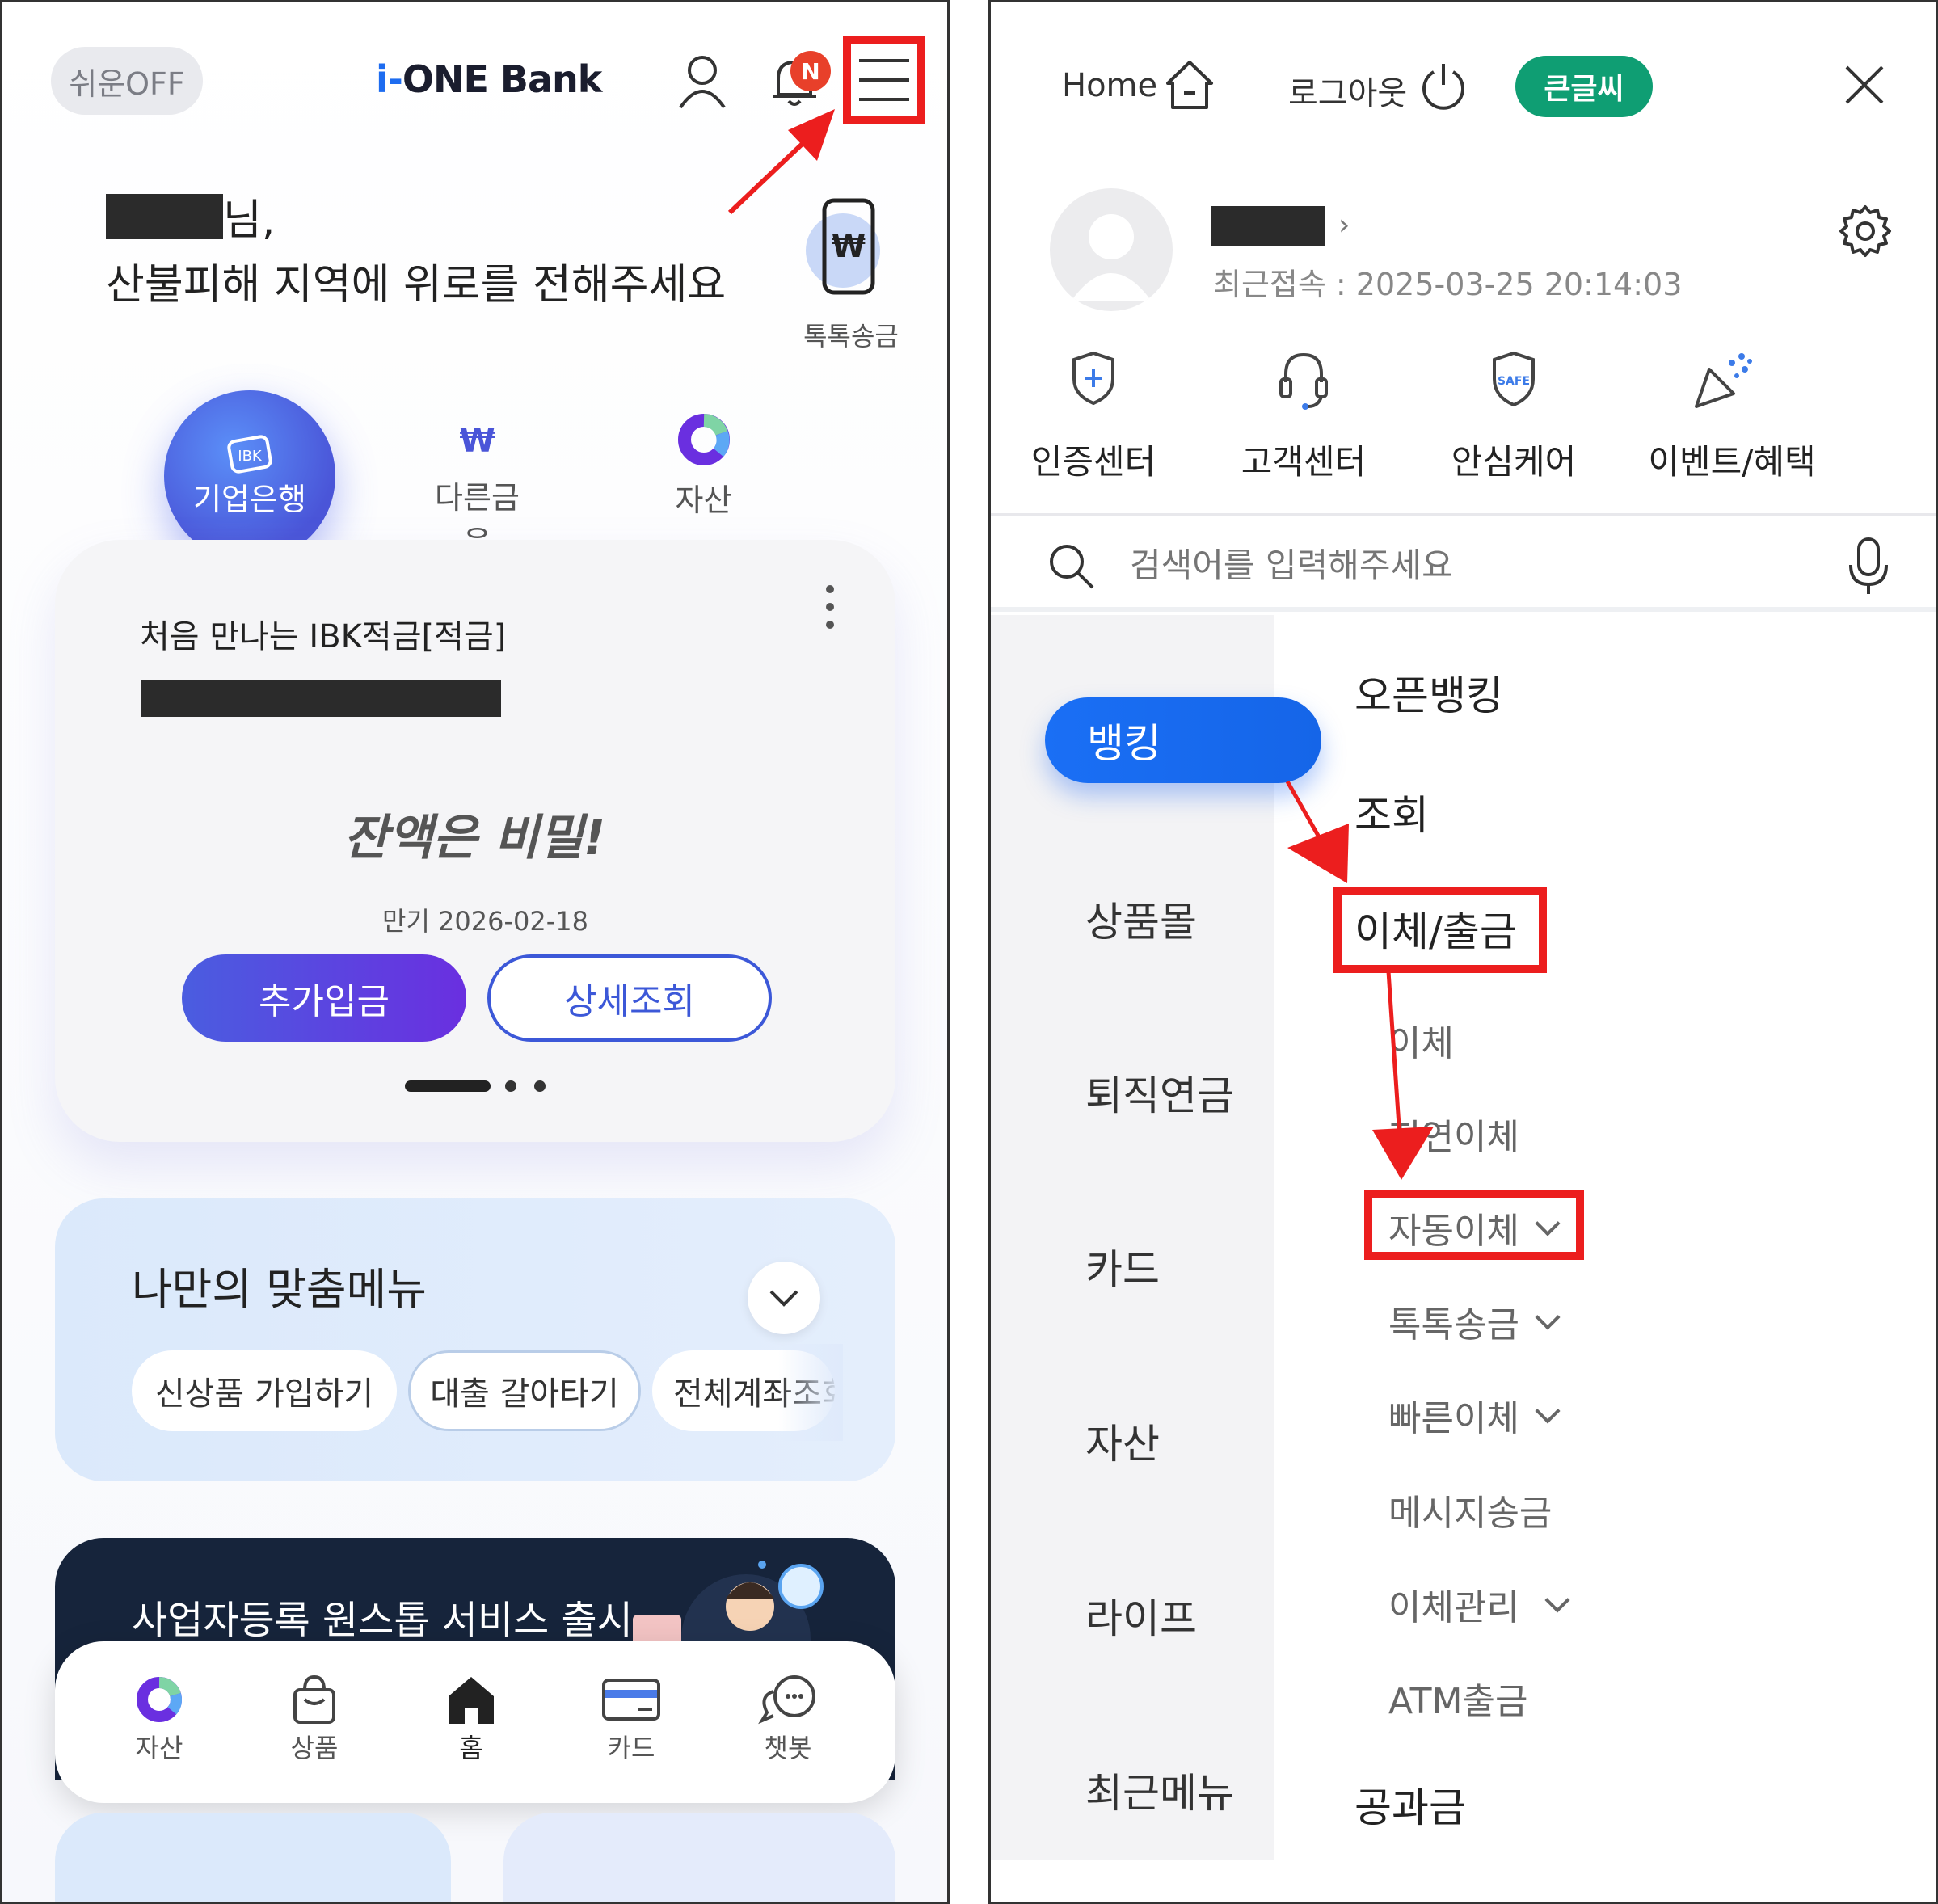 The image size is (1938, 1904). Describe the element at coordinates (1093, 382) in the screenshot. I see `shield-plus-icon` at that location.